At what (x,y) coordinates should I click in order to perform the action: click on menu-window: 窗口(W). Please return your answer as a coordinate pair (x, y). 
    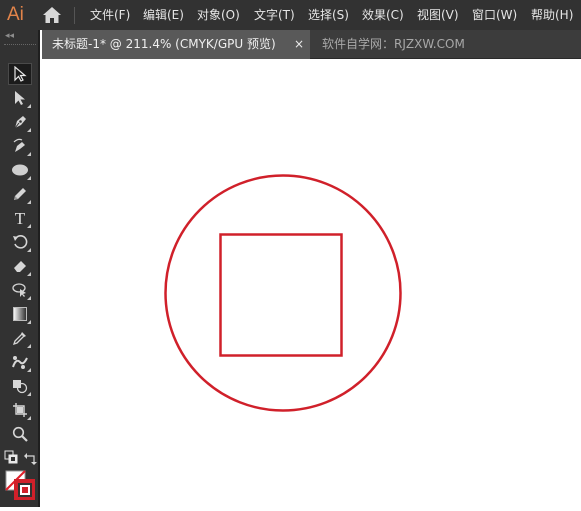
    Looking at the image, I should click on (494, 15).